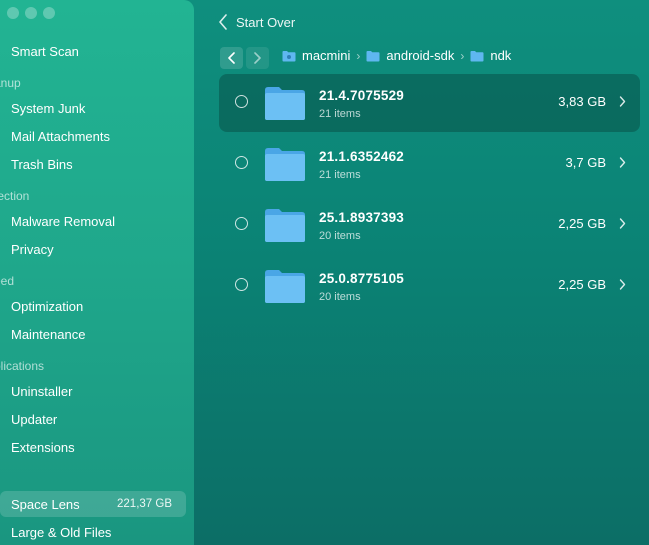  Describe the element at coordinates (7, 281) in the screenshot. I see `sidebar-section-speed: eed` at that location.